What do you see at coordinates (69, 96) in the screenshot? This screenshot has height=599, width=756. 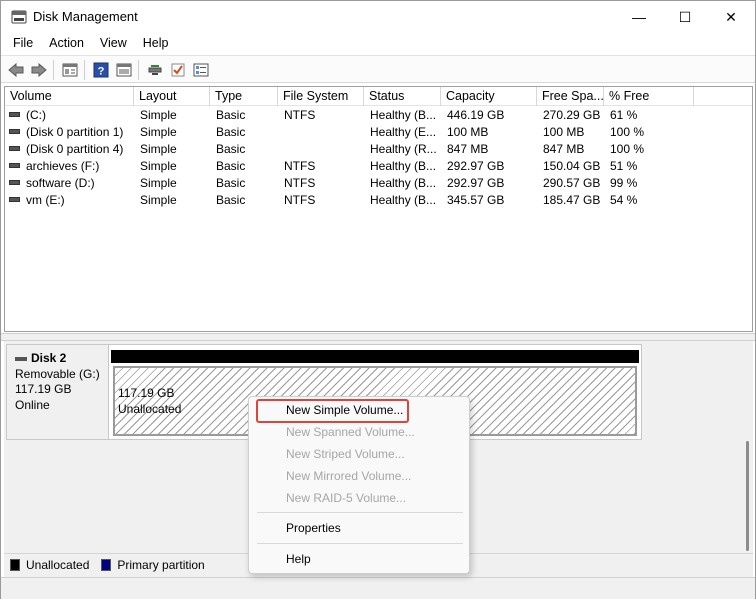 I see `column-header-volume: Volume` at bounding box center [69, 96].